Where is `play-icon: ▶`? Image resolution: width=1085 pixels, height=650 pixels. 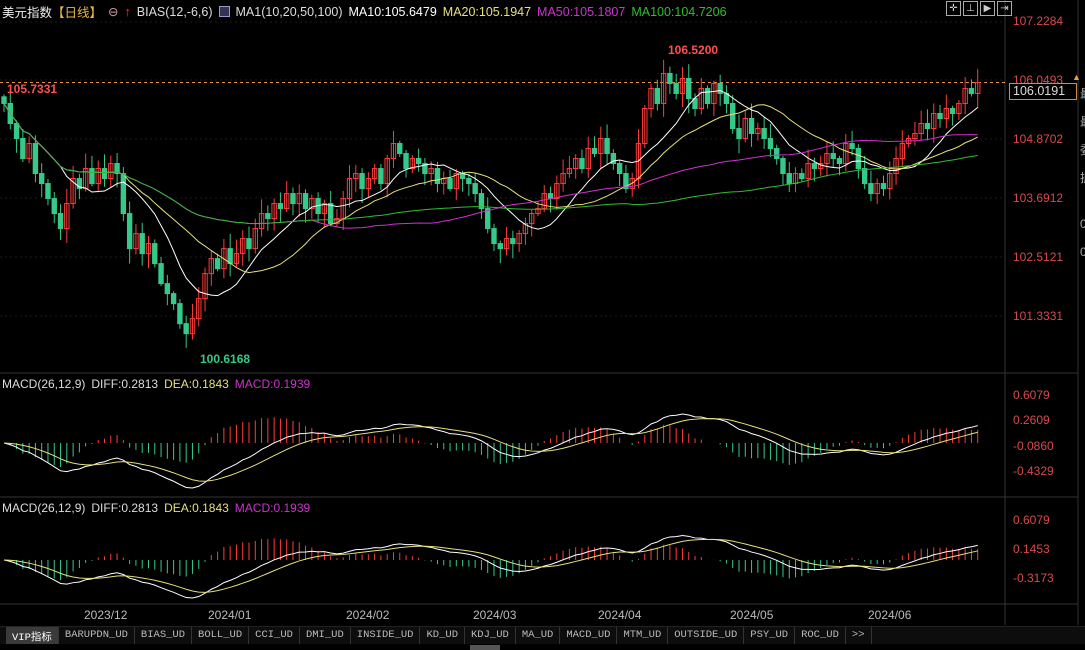
play-icon: ▶ is located at coordinates (987, 8).